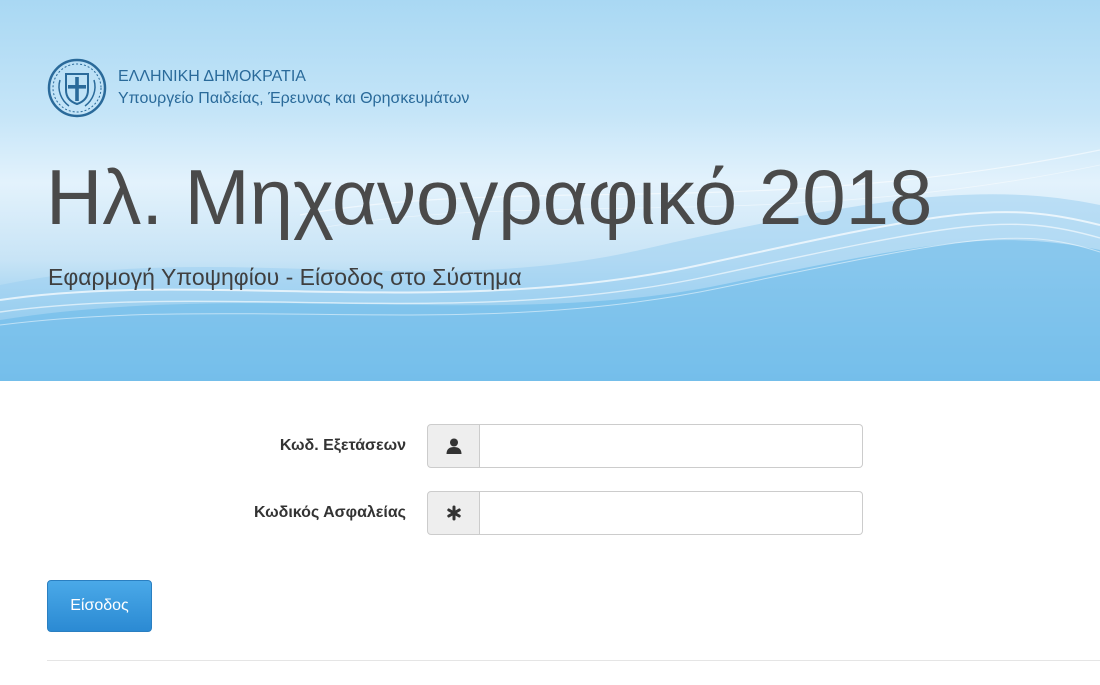  I want to click on page-subtitle: Εφαρμογή Υποψηφίου - Είσοδος στο Σύστημα, so click(285, 277).